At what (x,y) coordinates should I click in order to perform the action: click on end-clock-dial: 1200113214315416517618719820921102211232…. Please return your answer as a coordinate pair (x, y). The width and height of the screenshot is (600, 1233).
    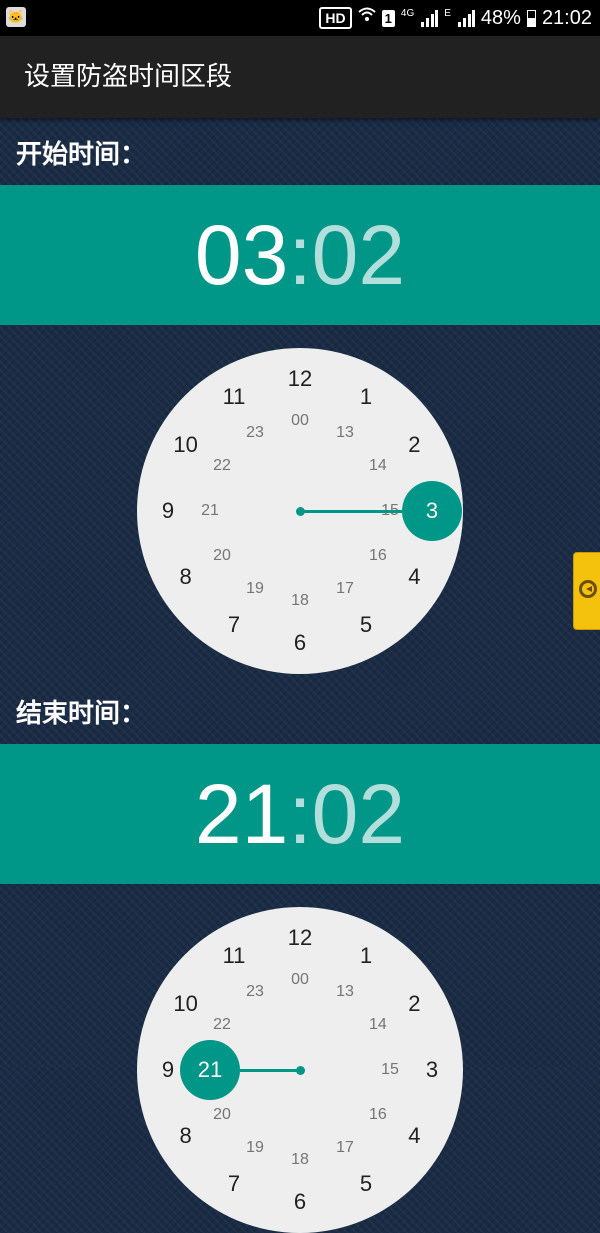
    Looking at the image, I should click on (300, 1070).